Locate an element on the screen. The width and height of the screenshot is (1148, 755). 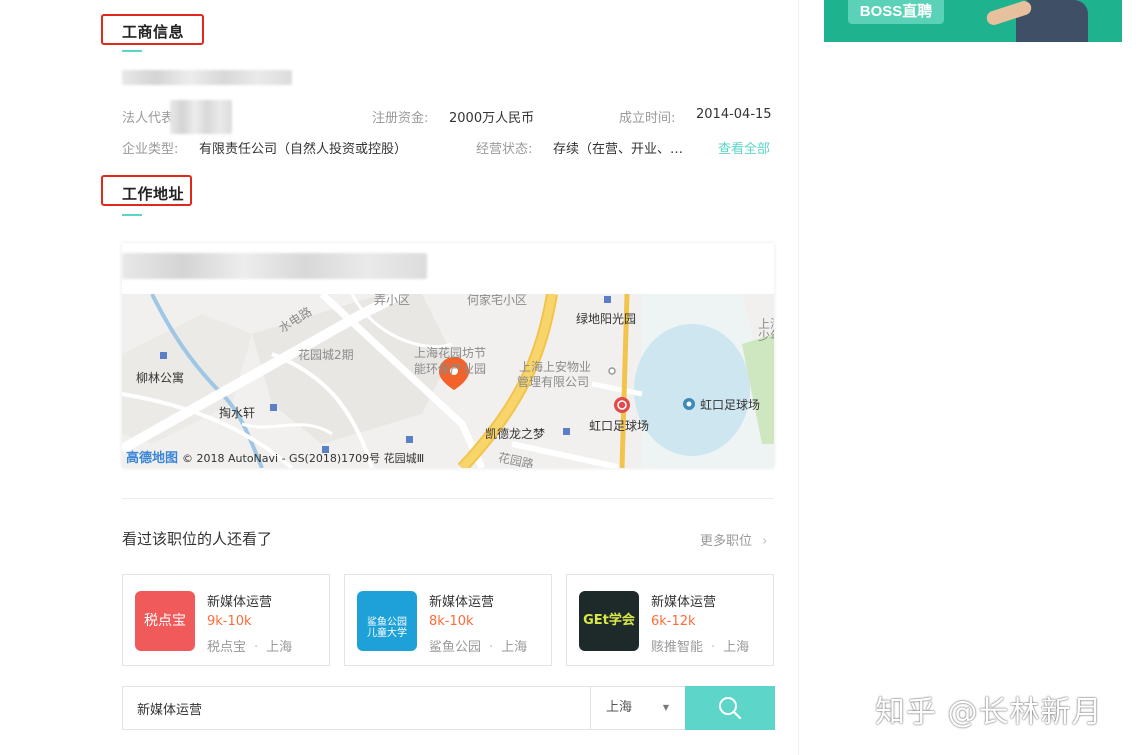
job-salary: 8k-10k is located at coordinates (451, 621).